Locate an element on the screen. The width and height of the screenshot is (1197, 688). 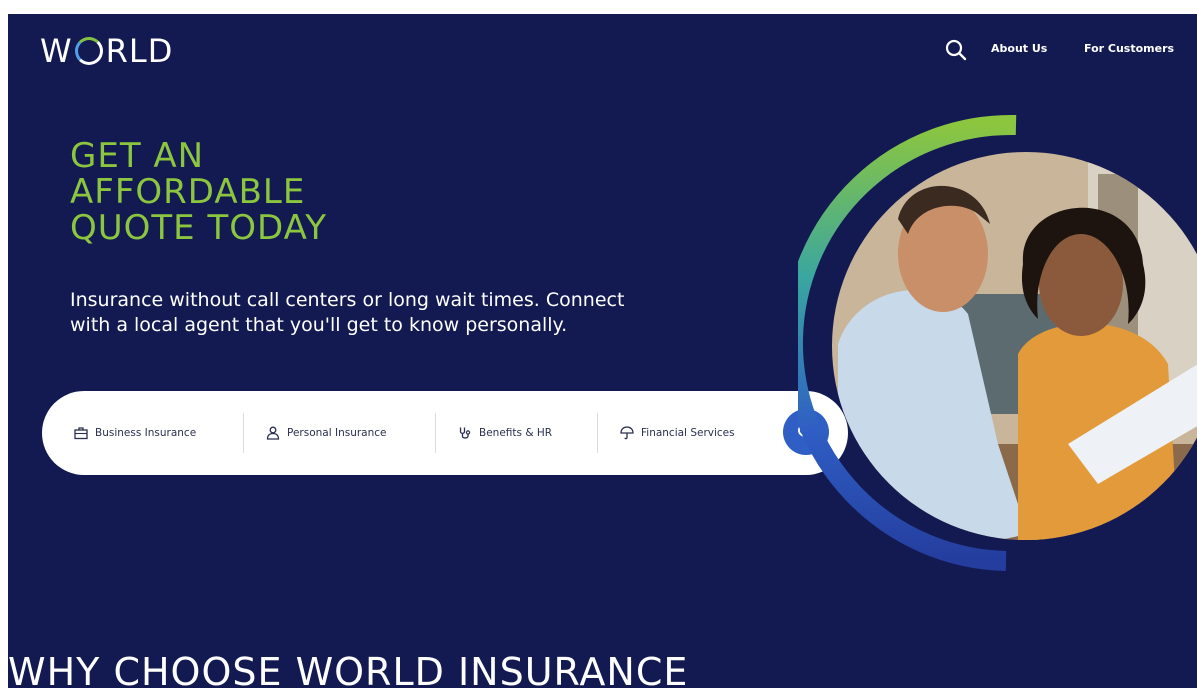
option-label: Financial Services is located at coordinates (688, 433).